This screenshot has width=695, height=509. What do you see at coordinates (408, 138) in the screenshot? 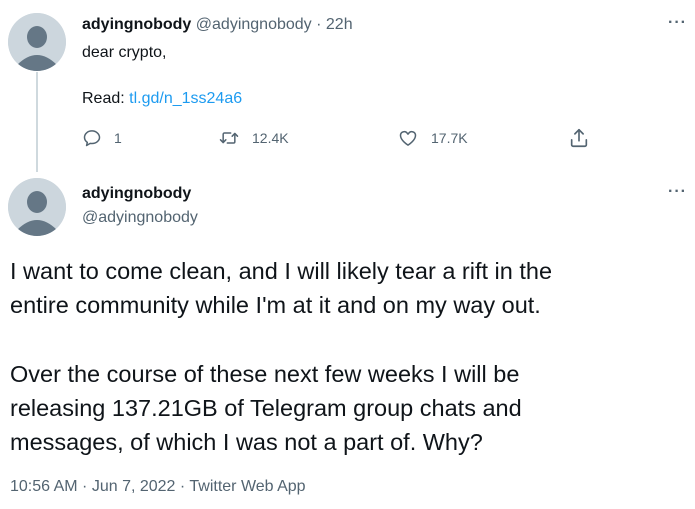
I see `heart-icon` at bounding box center [408, 138].